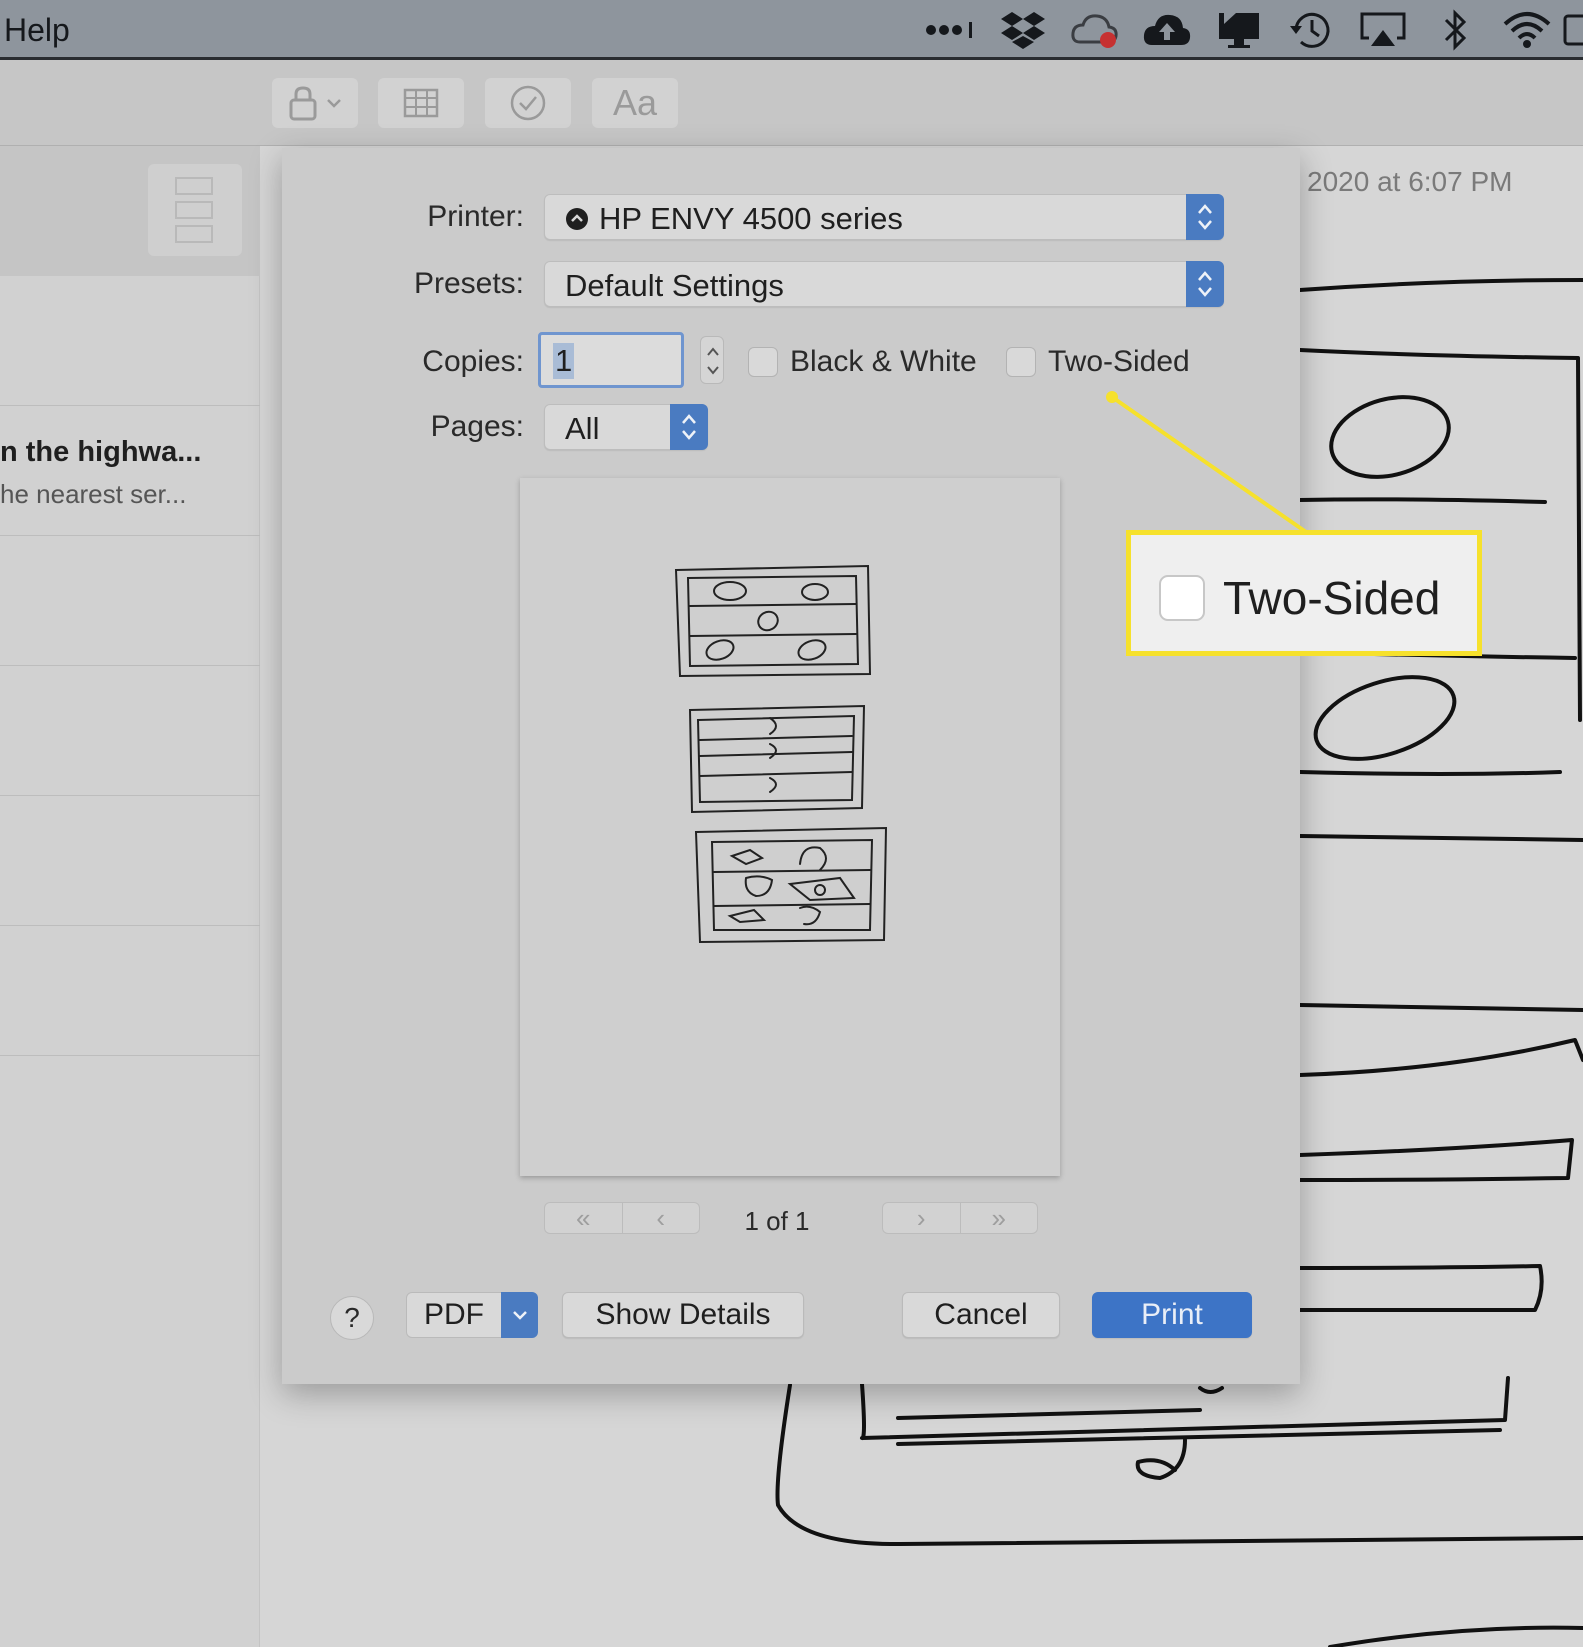 The width and height of the screenshot is (1583, 1647). What do you see at coordinates (1182, 598) in the screenshot?
I see `callout-checkbox` at bounding box center [1182, 598].